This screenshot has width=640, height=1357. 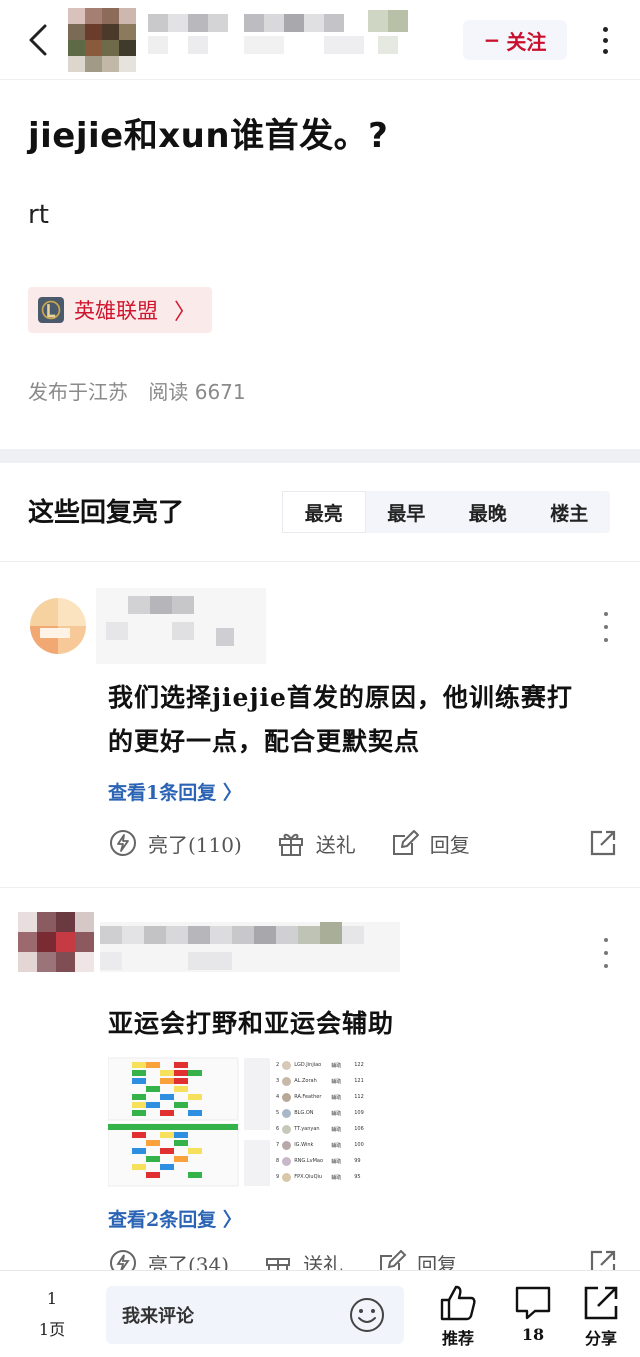 I want to click on comment-count: 18, so click(x=533, y=1334).